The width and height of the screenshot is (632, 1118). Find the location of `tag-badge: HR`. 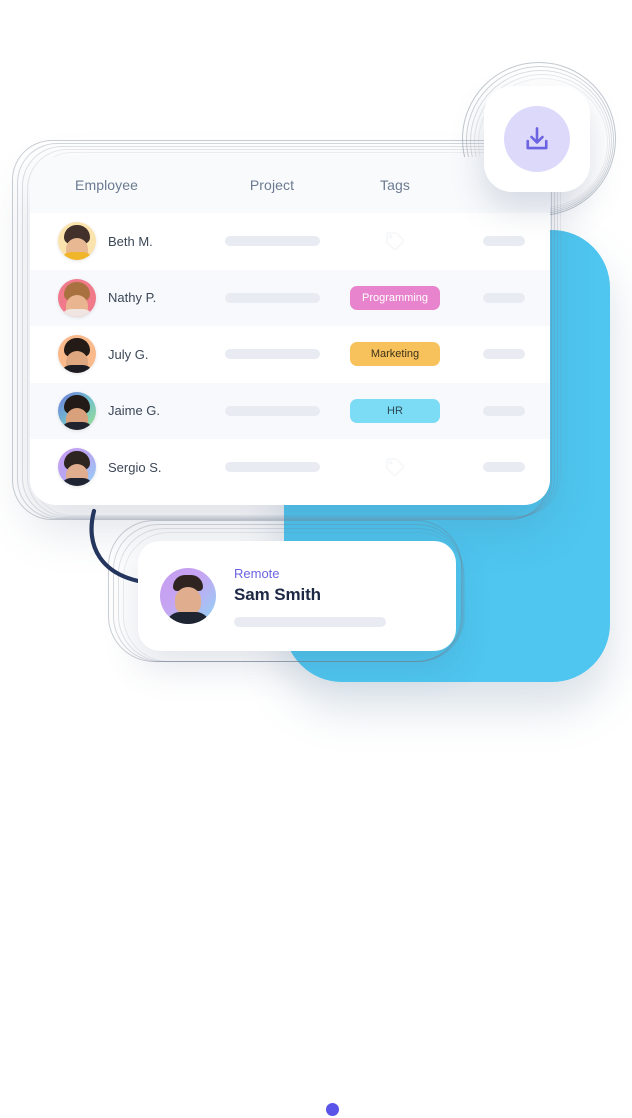

tag-badge: HR is located at coordinates (395, 410).